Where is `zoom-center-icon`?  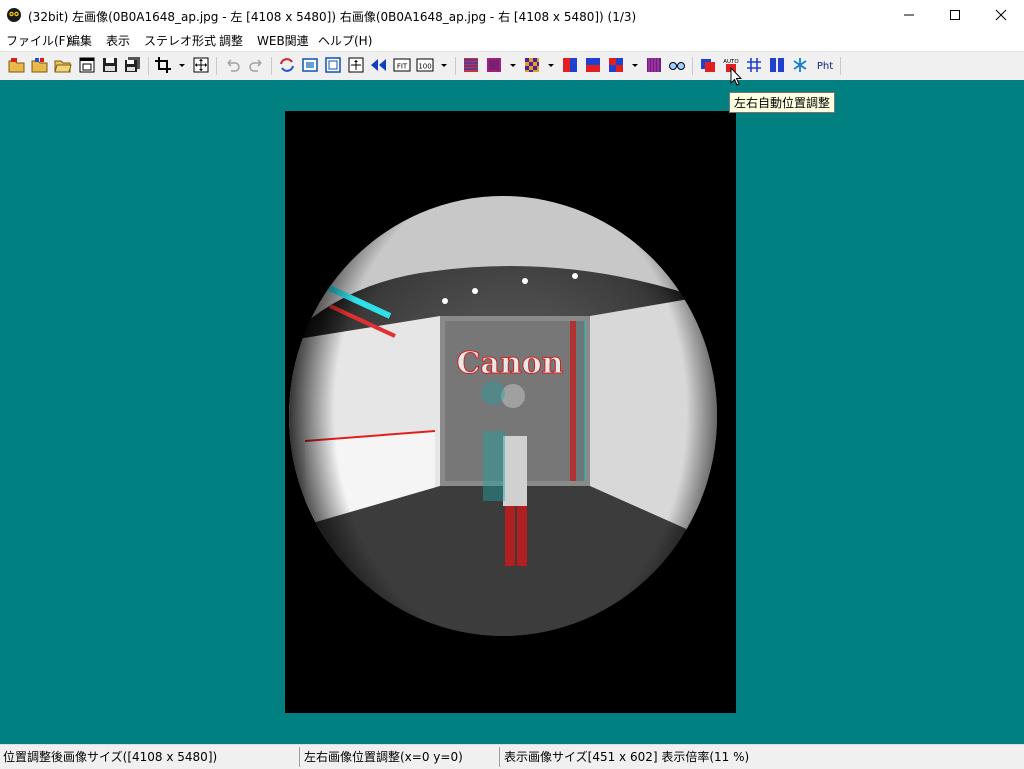 zoom-center-icon is located at coordinates (356, 65).